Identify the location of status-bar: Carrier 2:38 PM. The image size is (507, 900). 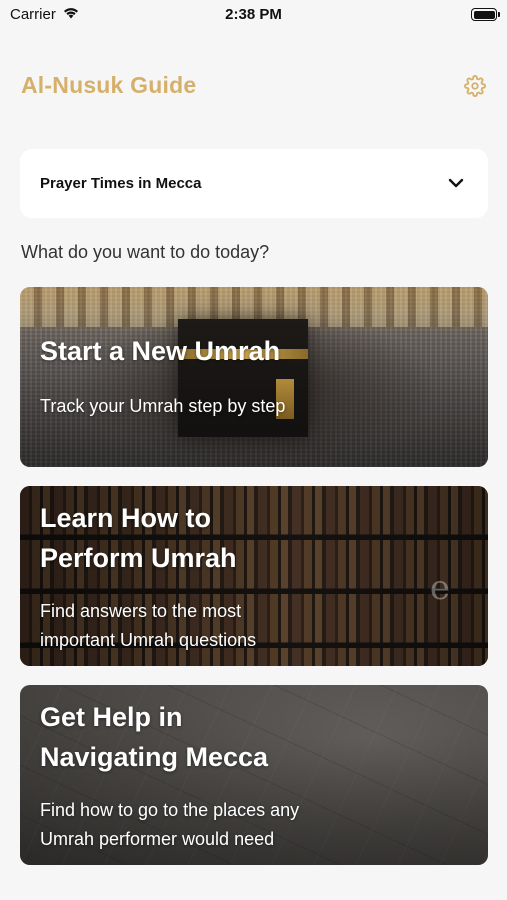
(253, 15).